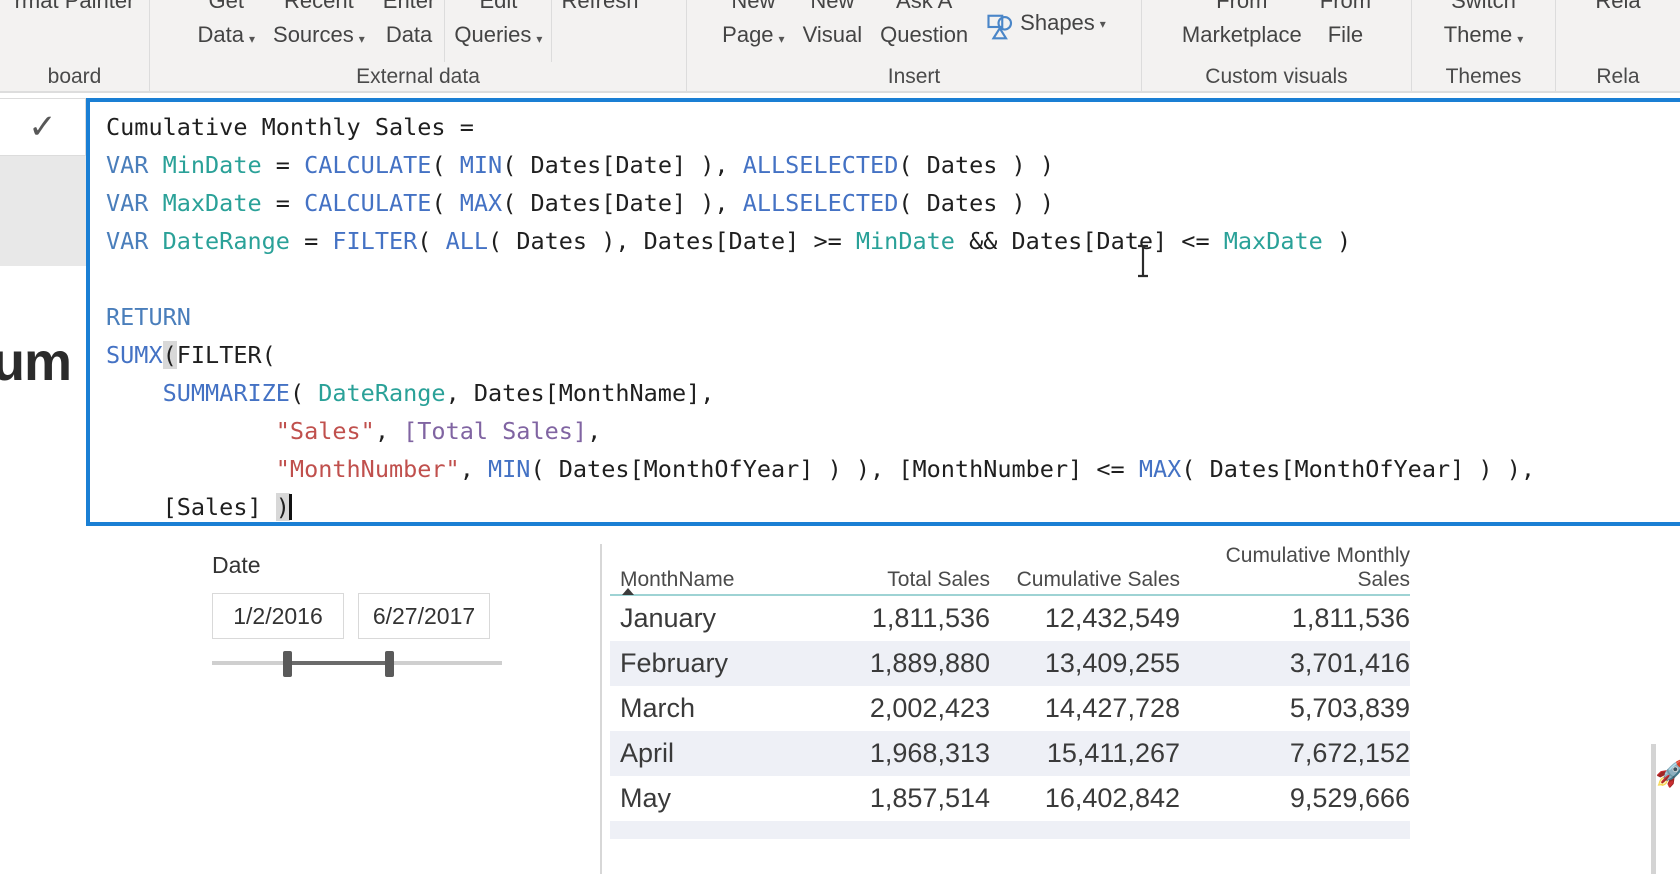 The width and height of the screenshot is (1680, 874). I want to click on column-header-monthname: MonthName, so click(710, 563).